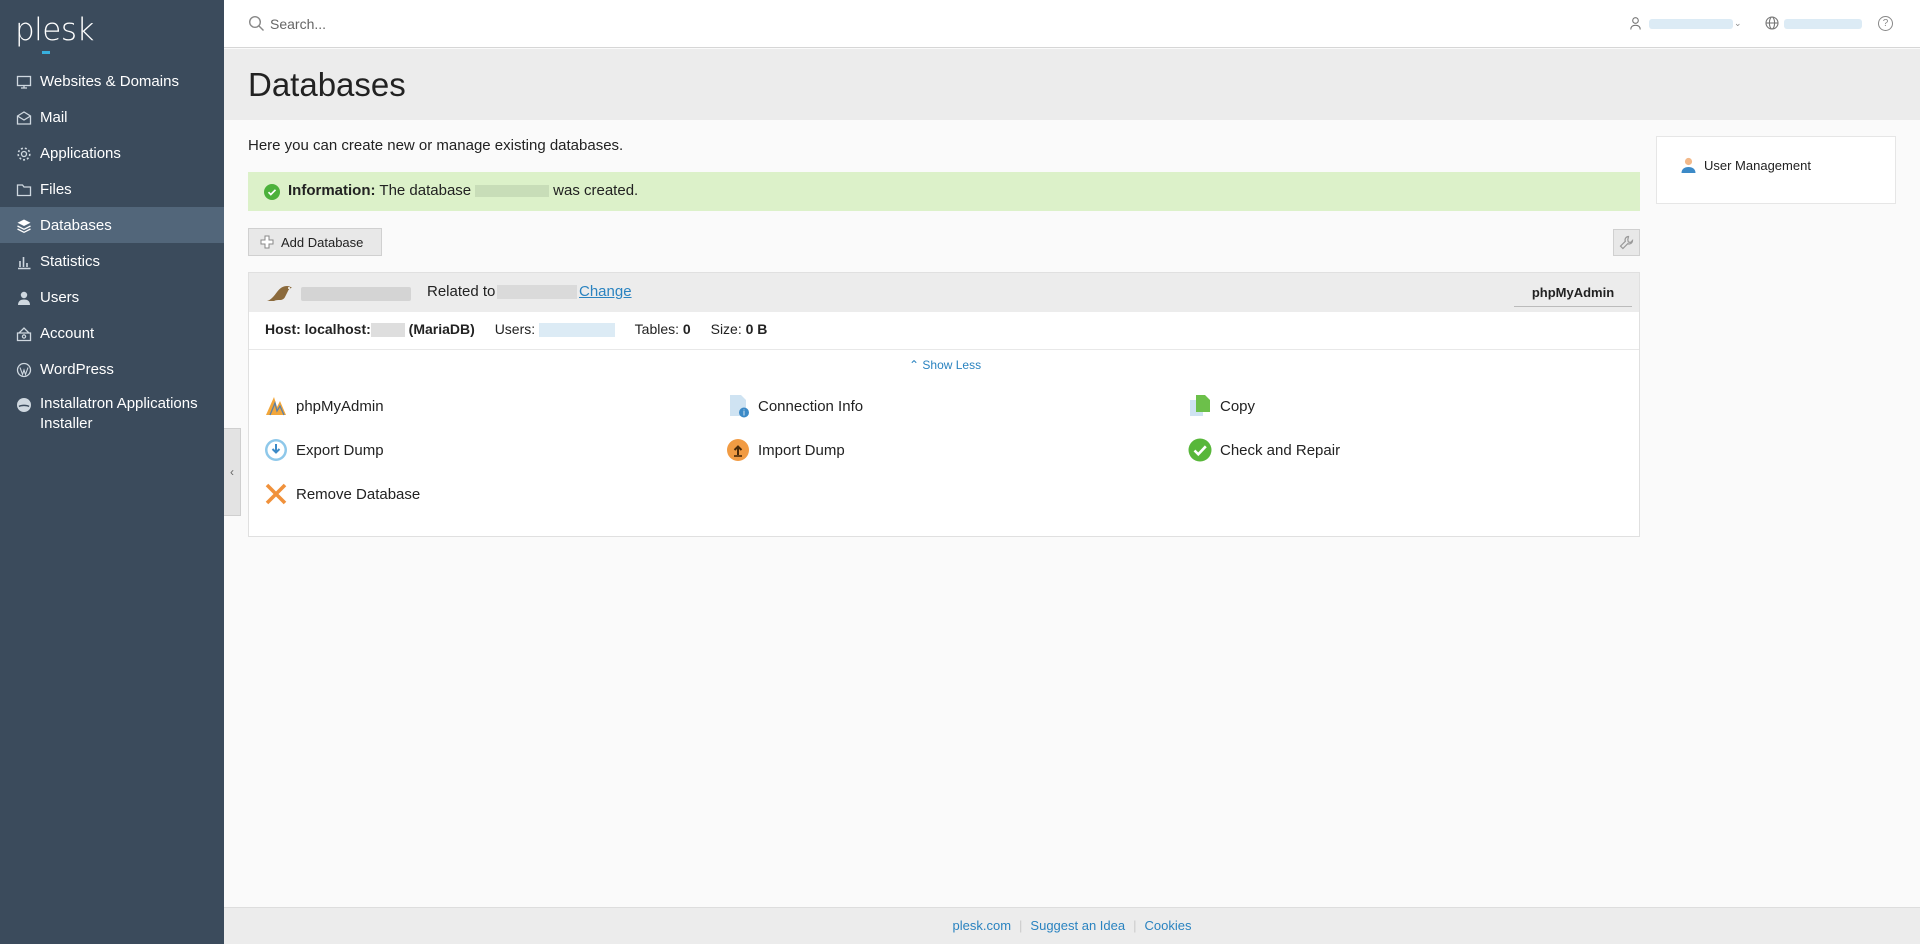 This screenshot has height=944, width=1920. I want to click on wordpress-icon, so click(24, 370).